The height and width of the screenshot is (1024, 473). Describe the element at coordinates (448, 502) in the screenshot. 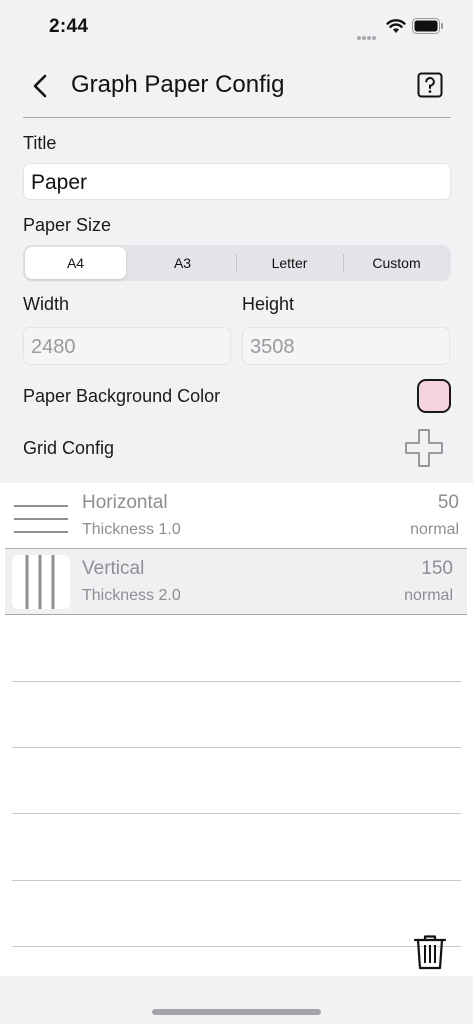

I see `grid-item-value: 50` at that location.